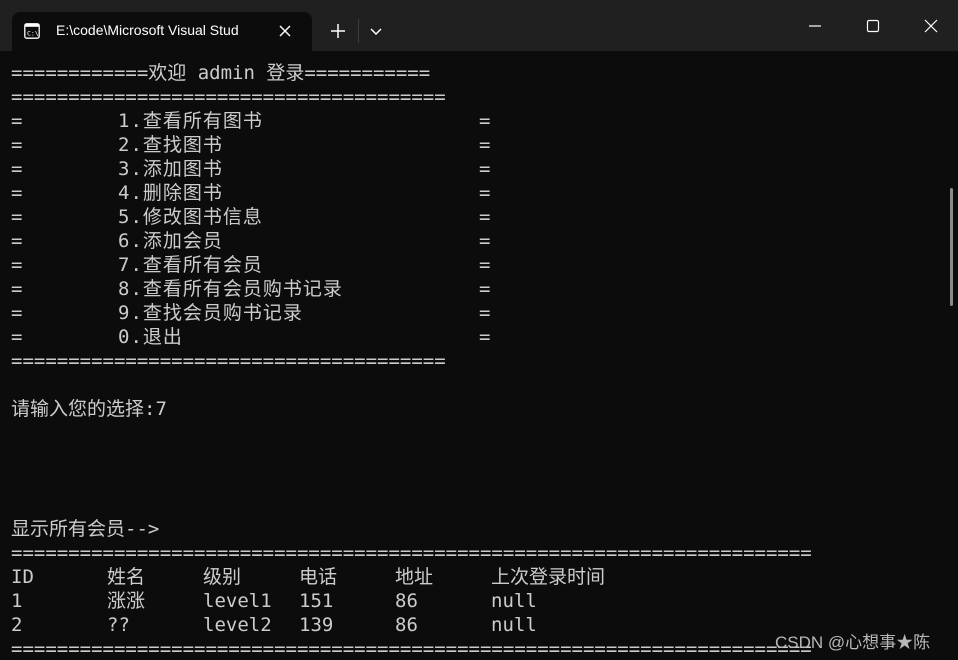  I want to click on menu-bottom-rule: ======================================, so click(228, 361).